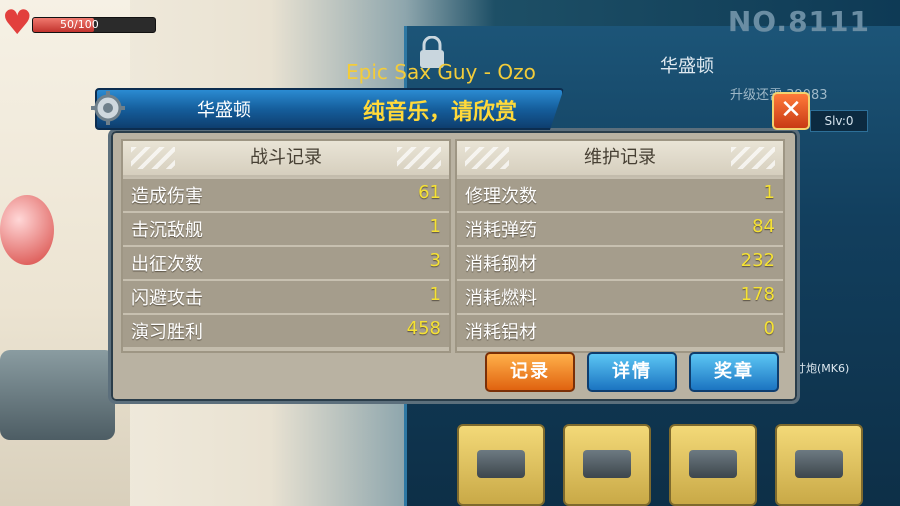 The width and height of the screenshot is (900, 506). What do you see at coordinates (620, 330) in the screenshot?
I see `stat-row: 消耗铝材 0` at bounding box center [620, 330].